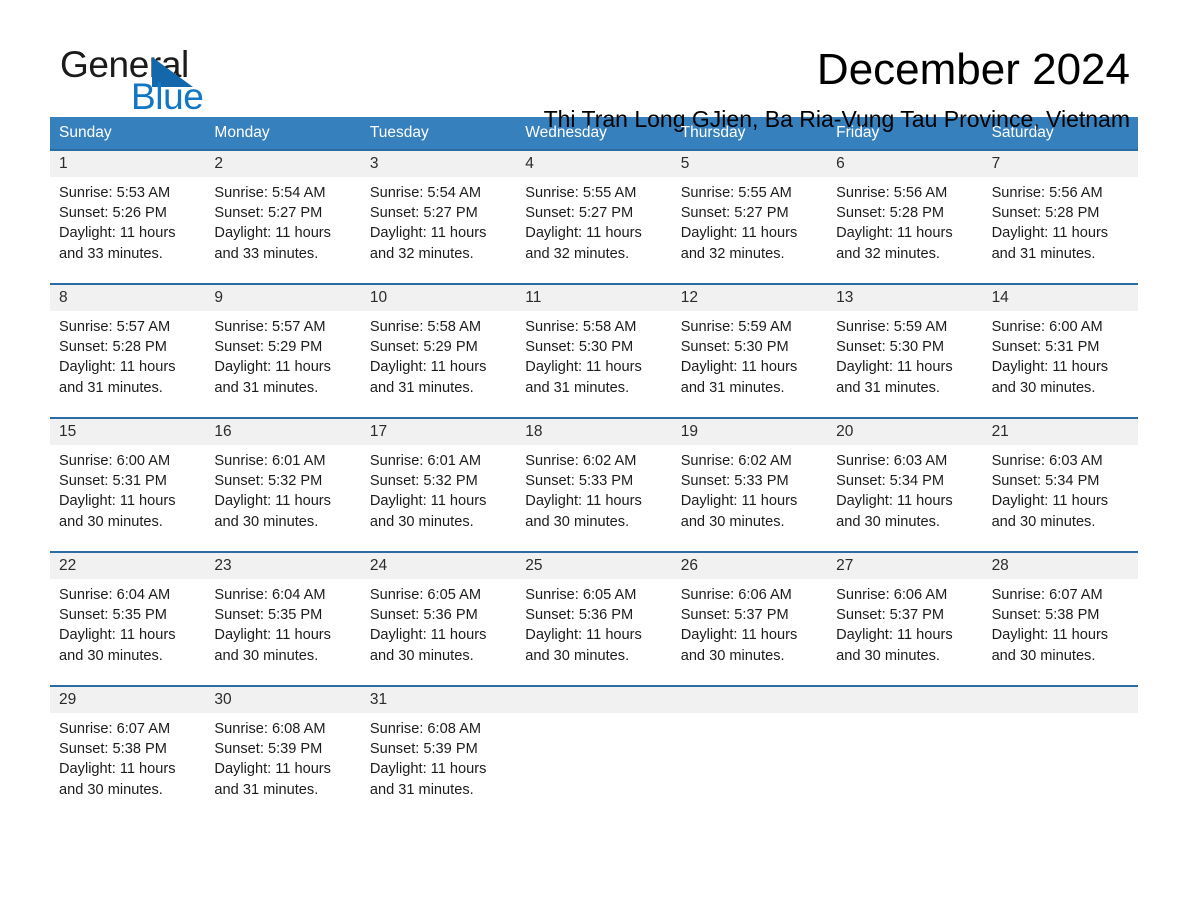 Image resolution: width=1188 pixels, height=918 pixels. Describe the element at coordinates (425, 327) in the screenshot. I see `sunrise-text: Sunrise: 5:58 AM` at that location.